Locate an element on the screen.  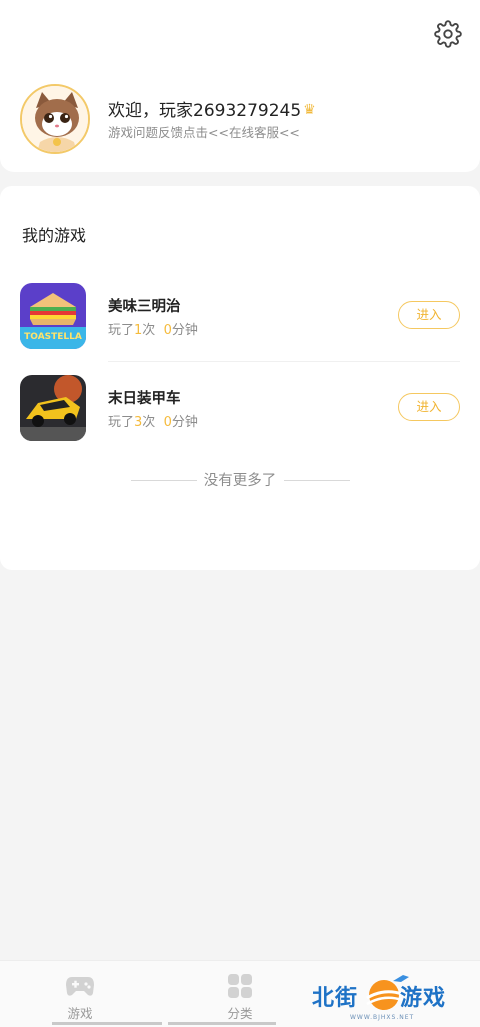
welcome-text: 欢迎，玩家2693279245 ♛ is located at coordinates (212, 108).